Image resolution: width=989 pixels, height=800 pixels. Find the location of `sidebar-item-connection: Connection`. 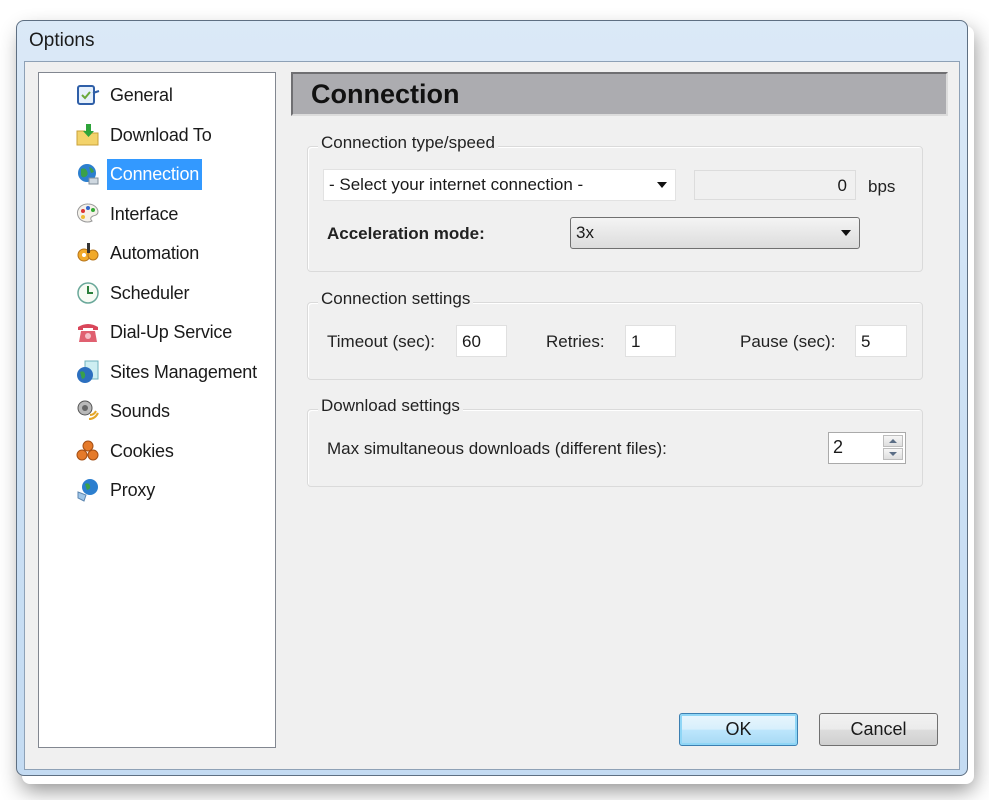

sidebar-item-connection: Connection is located at coordinates (139, 174).